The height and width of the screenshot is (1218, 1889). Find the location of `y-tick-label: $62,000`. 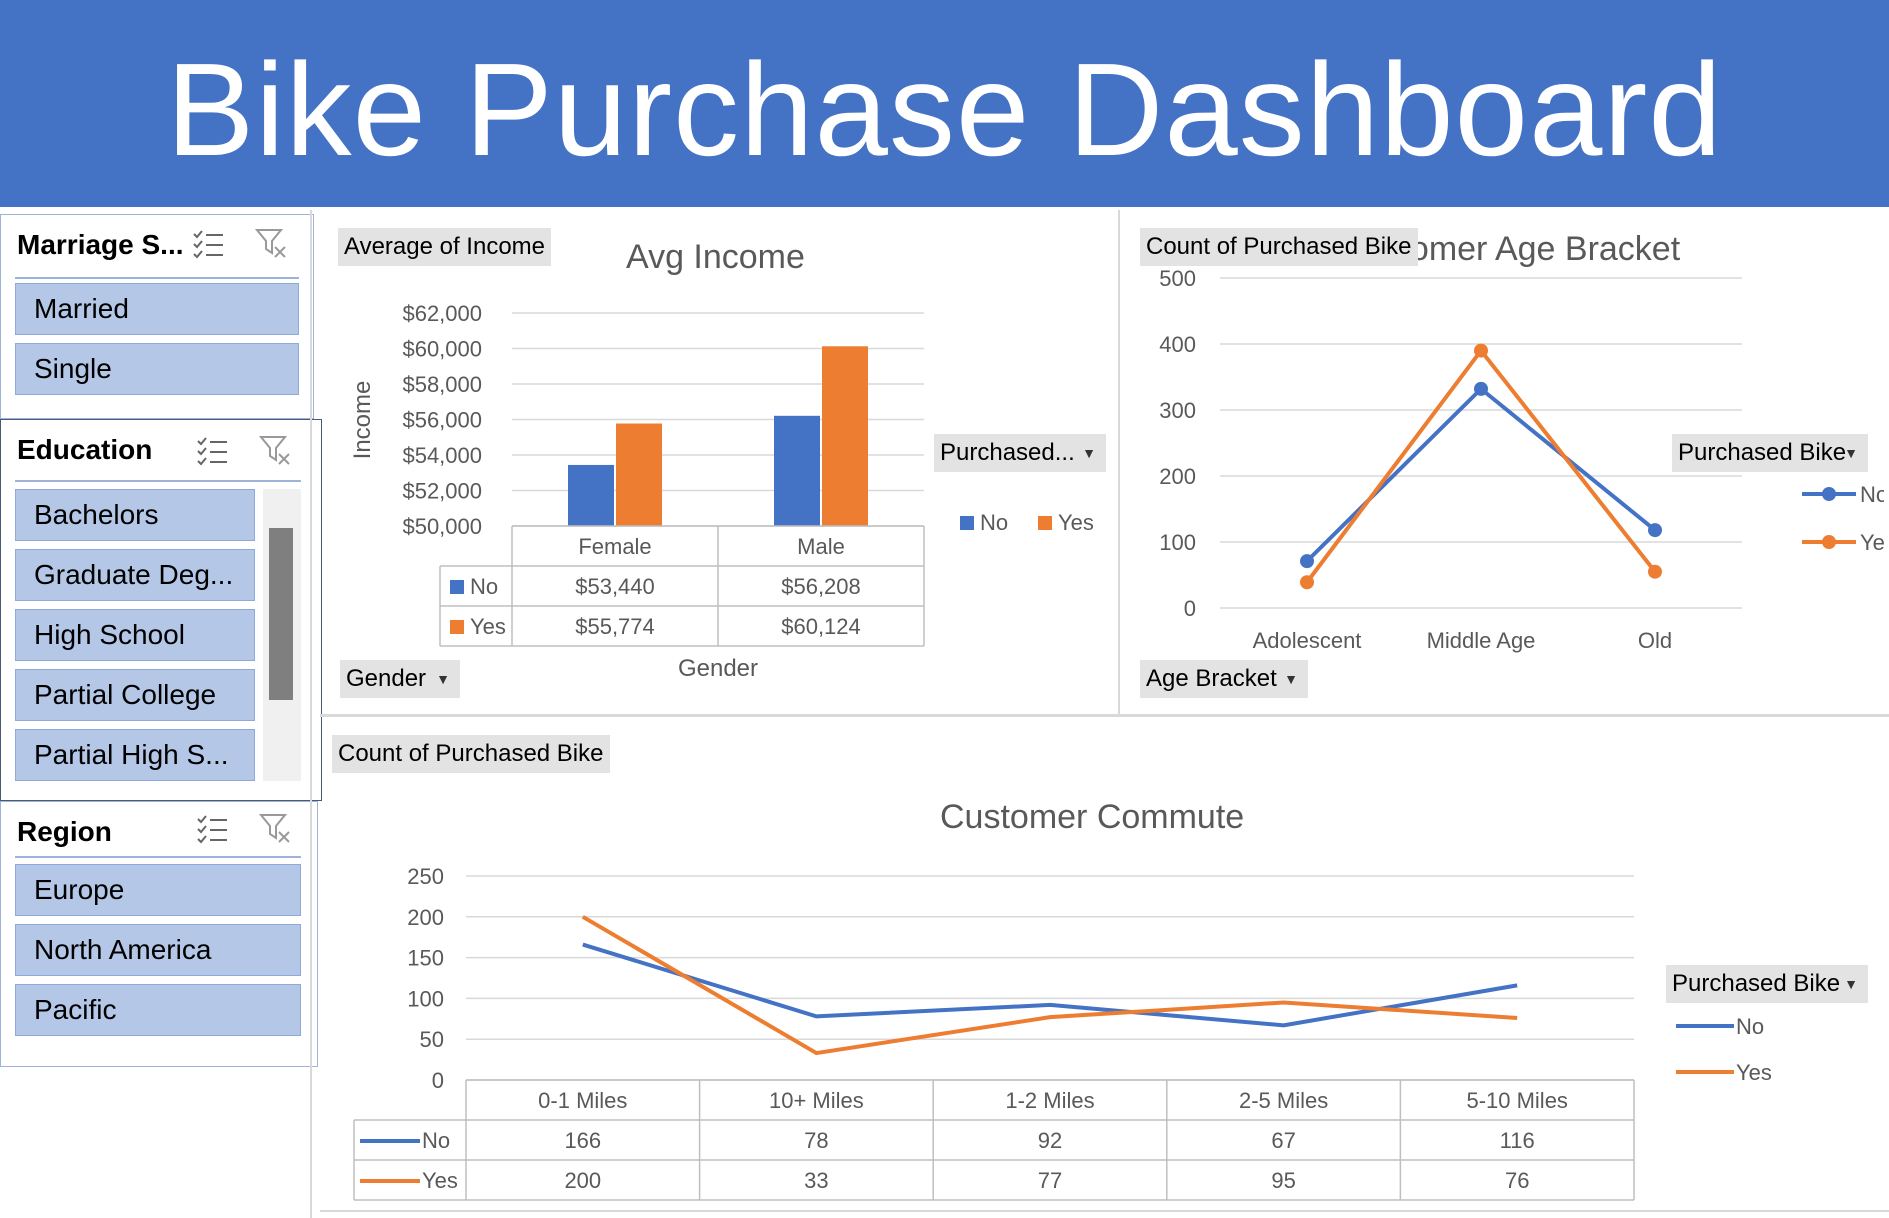

y-tick-label: $62,000 is located at coordinates (442, 313).